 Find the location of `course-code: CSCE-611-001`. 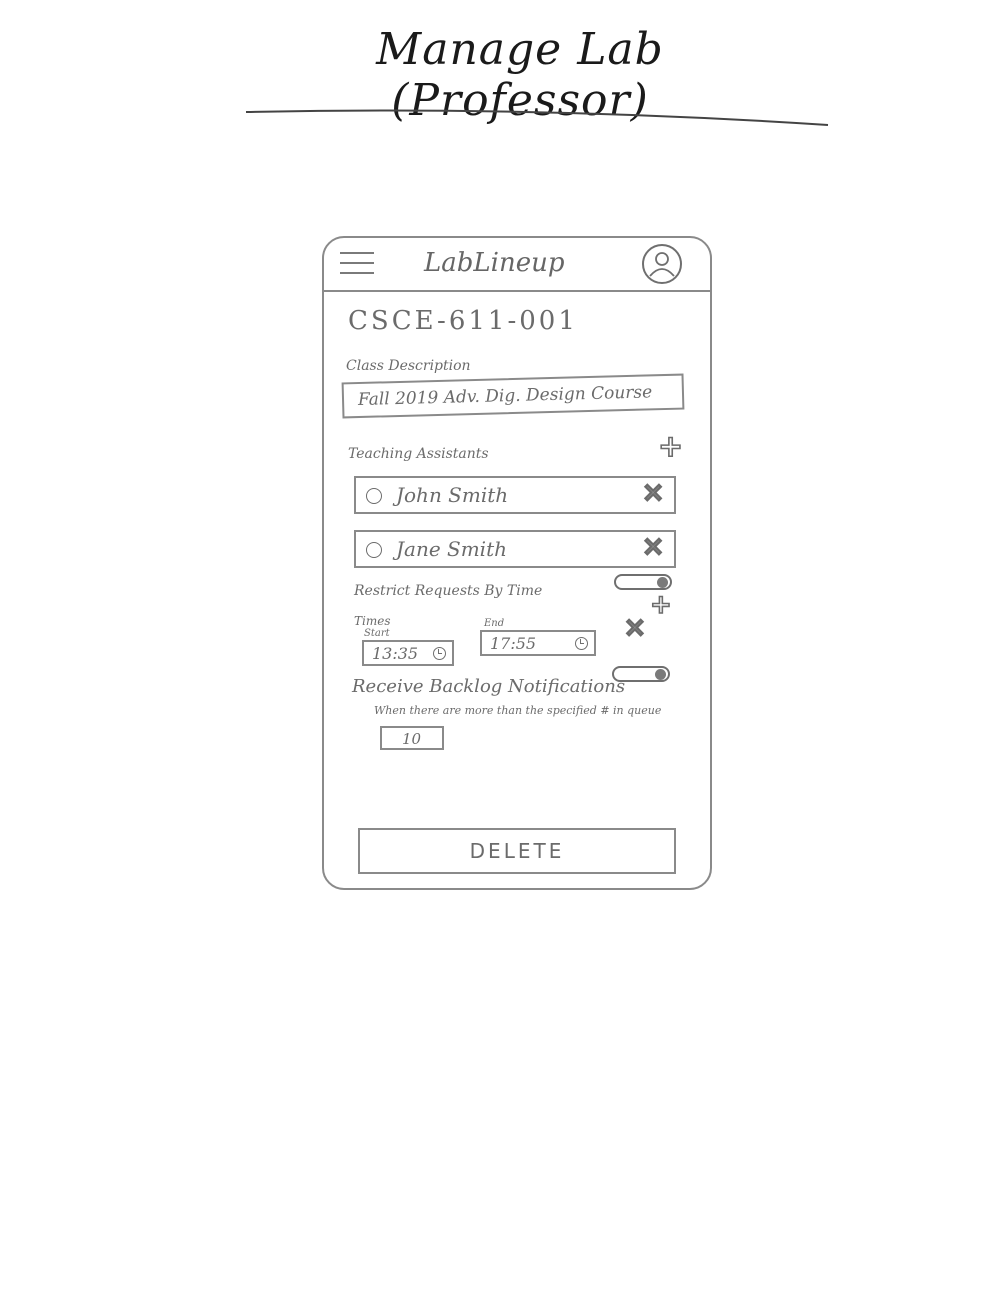

course-code: CSCE-611-001 is located at coordinates (463, 321).